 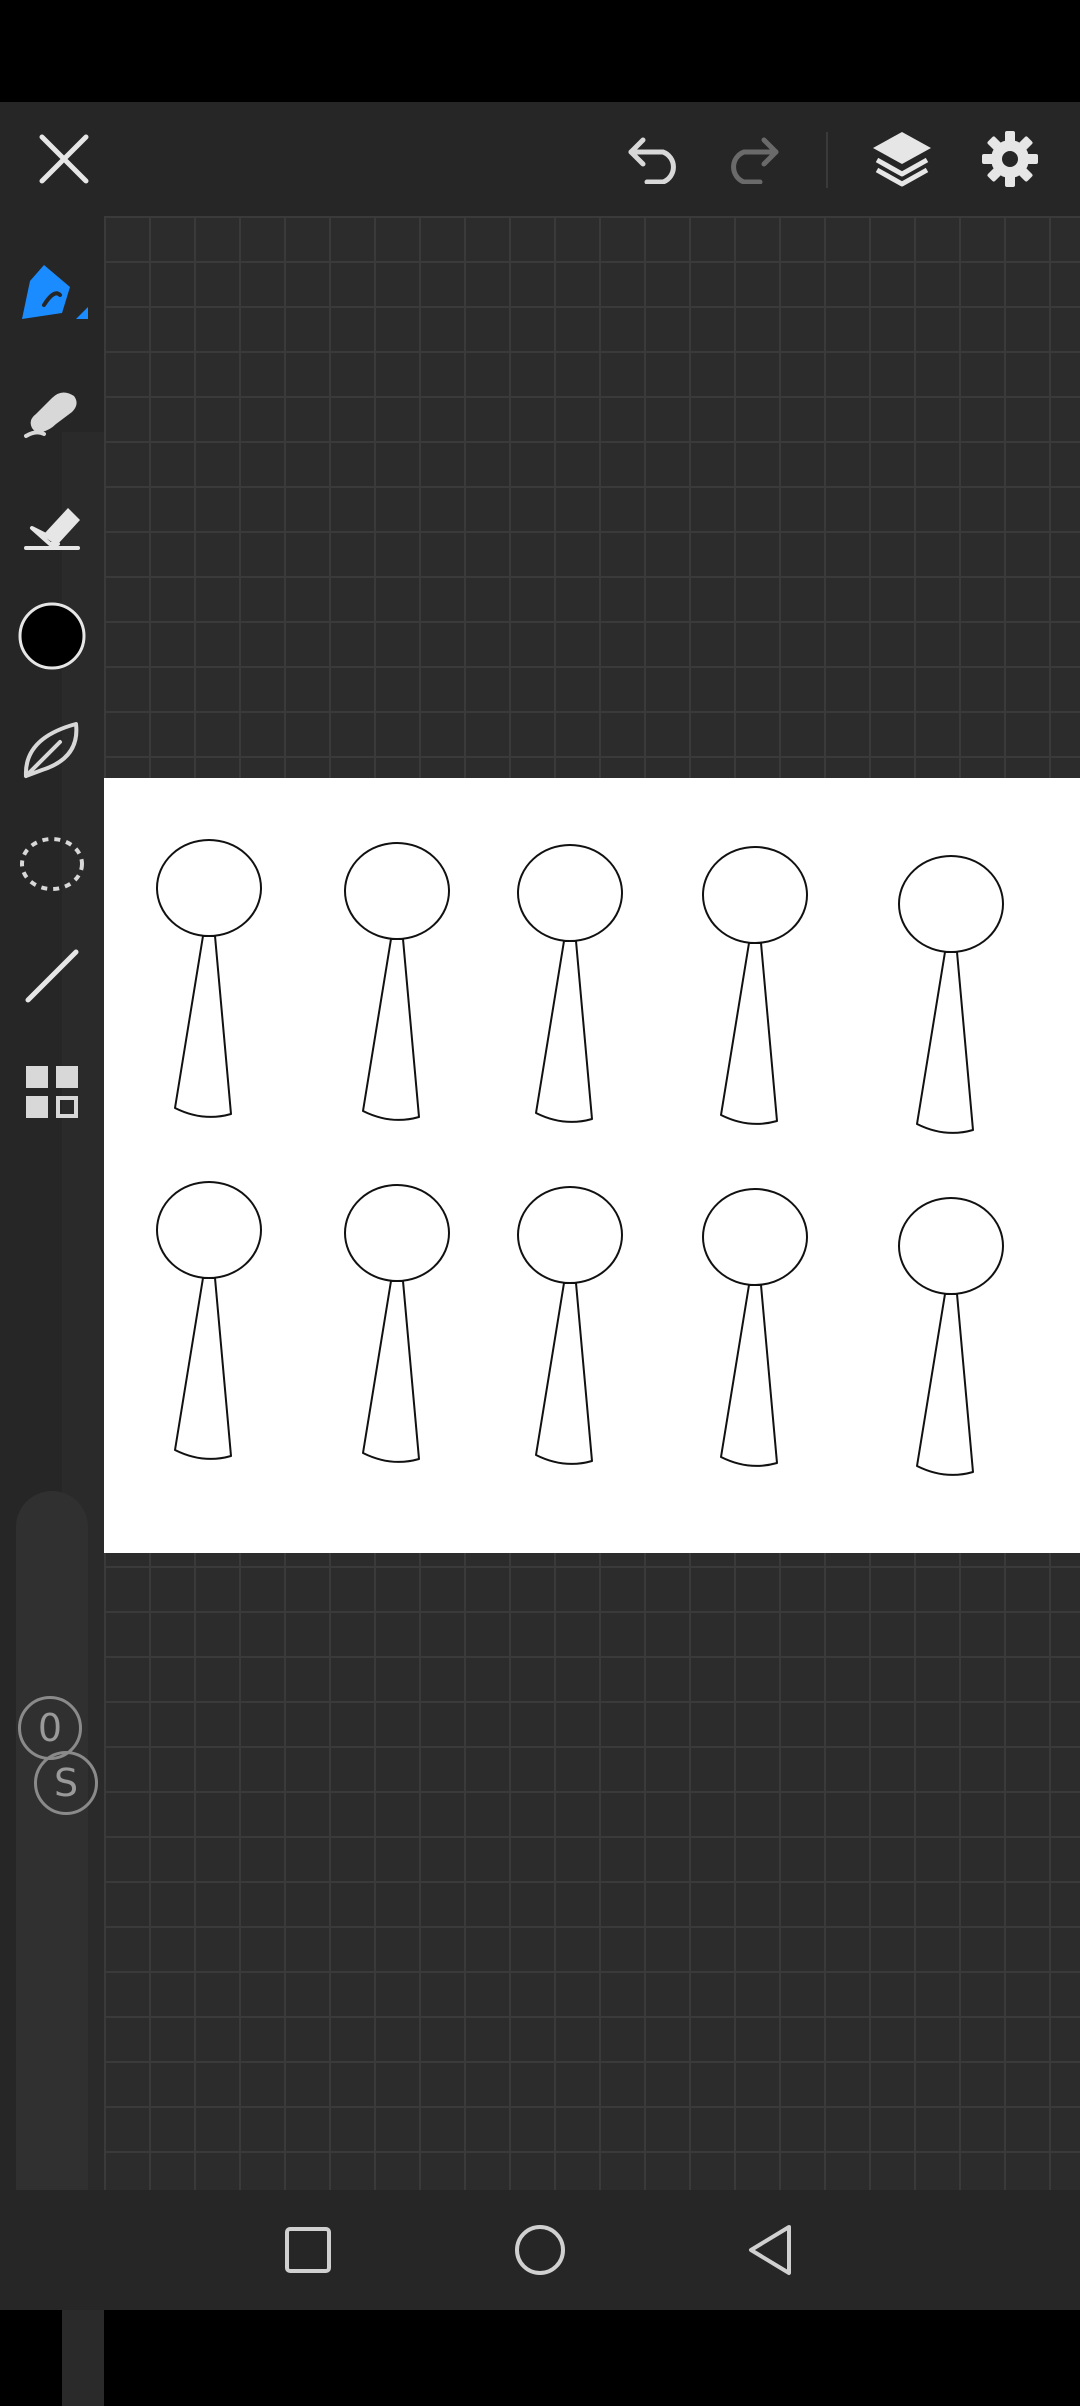 I want to click on shape-fill-button, so click(x=52, y=750).